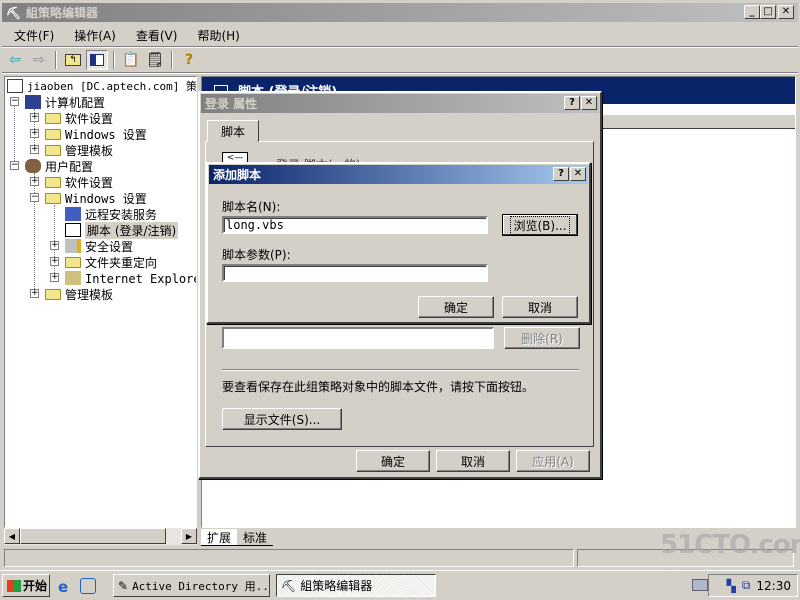 This screenshot has height=600, width=800. What do you see at coordinates (73, 246) in the screenshot?
I see `security-icon` at bounding box center [73, 246].